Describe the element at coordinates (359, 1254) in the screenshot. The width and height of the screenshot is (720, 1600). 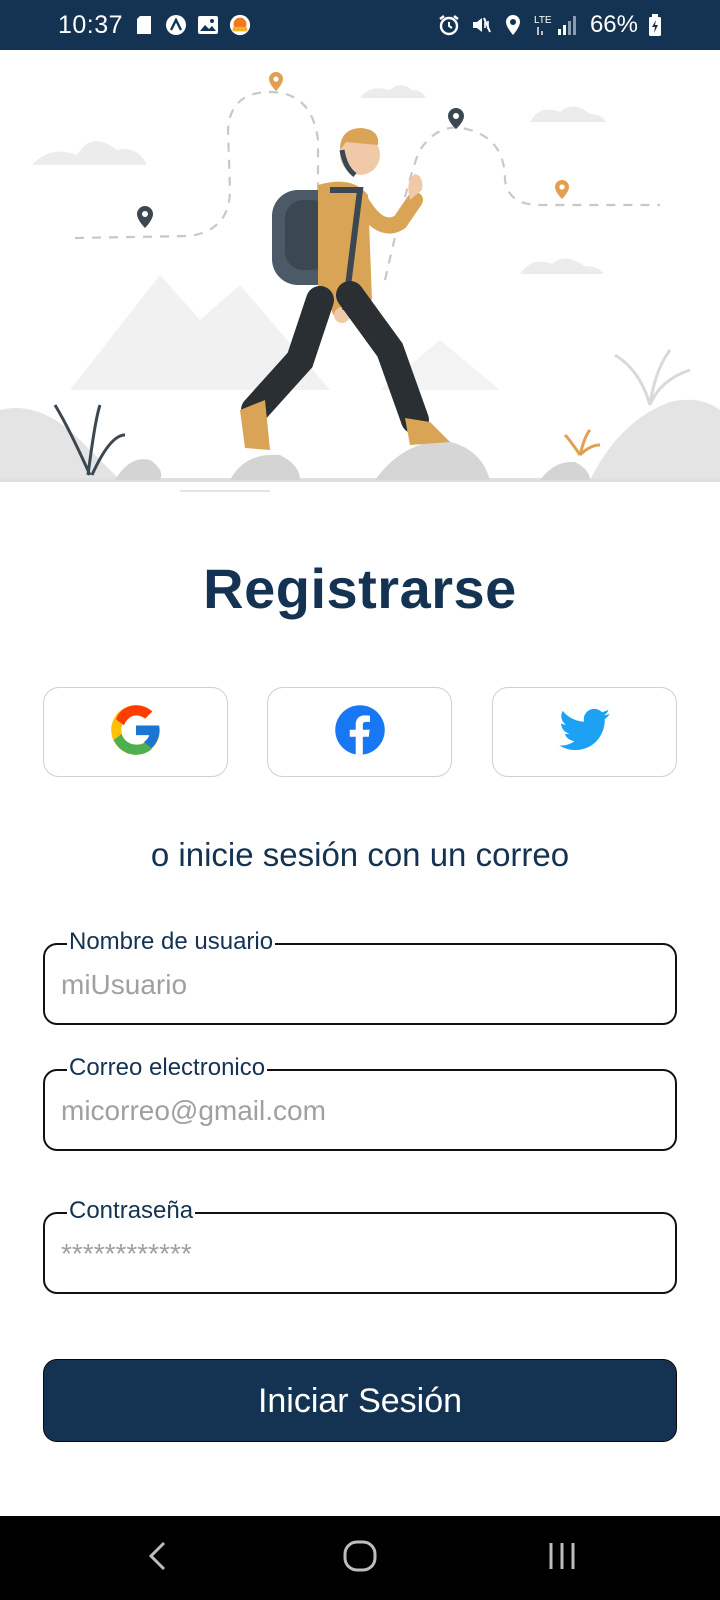
I see `password-input` at that location.